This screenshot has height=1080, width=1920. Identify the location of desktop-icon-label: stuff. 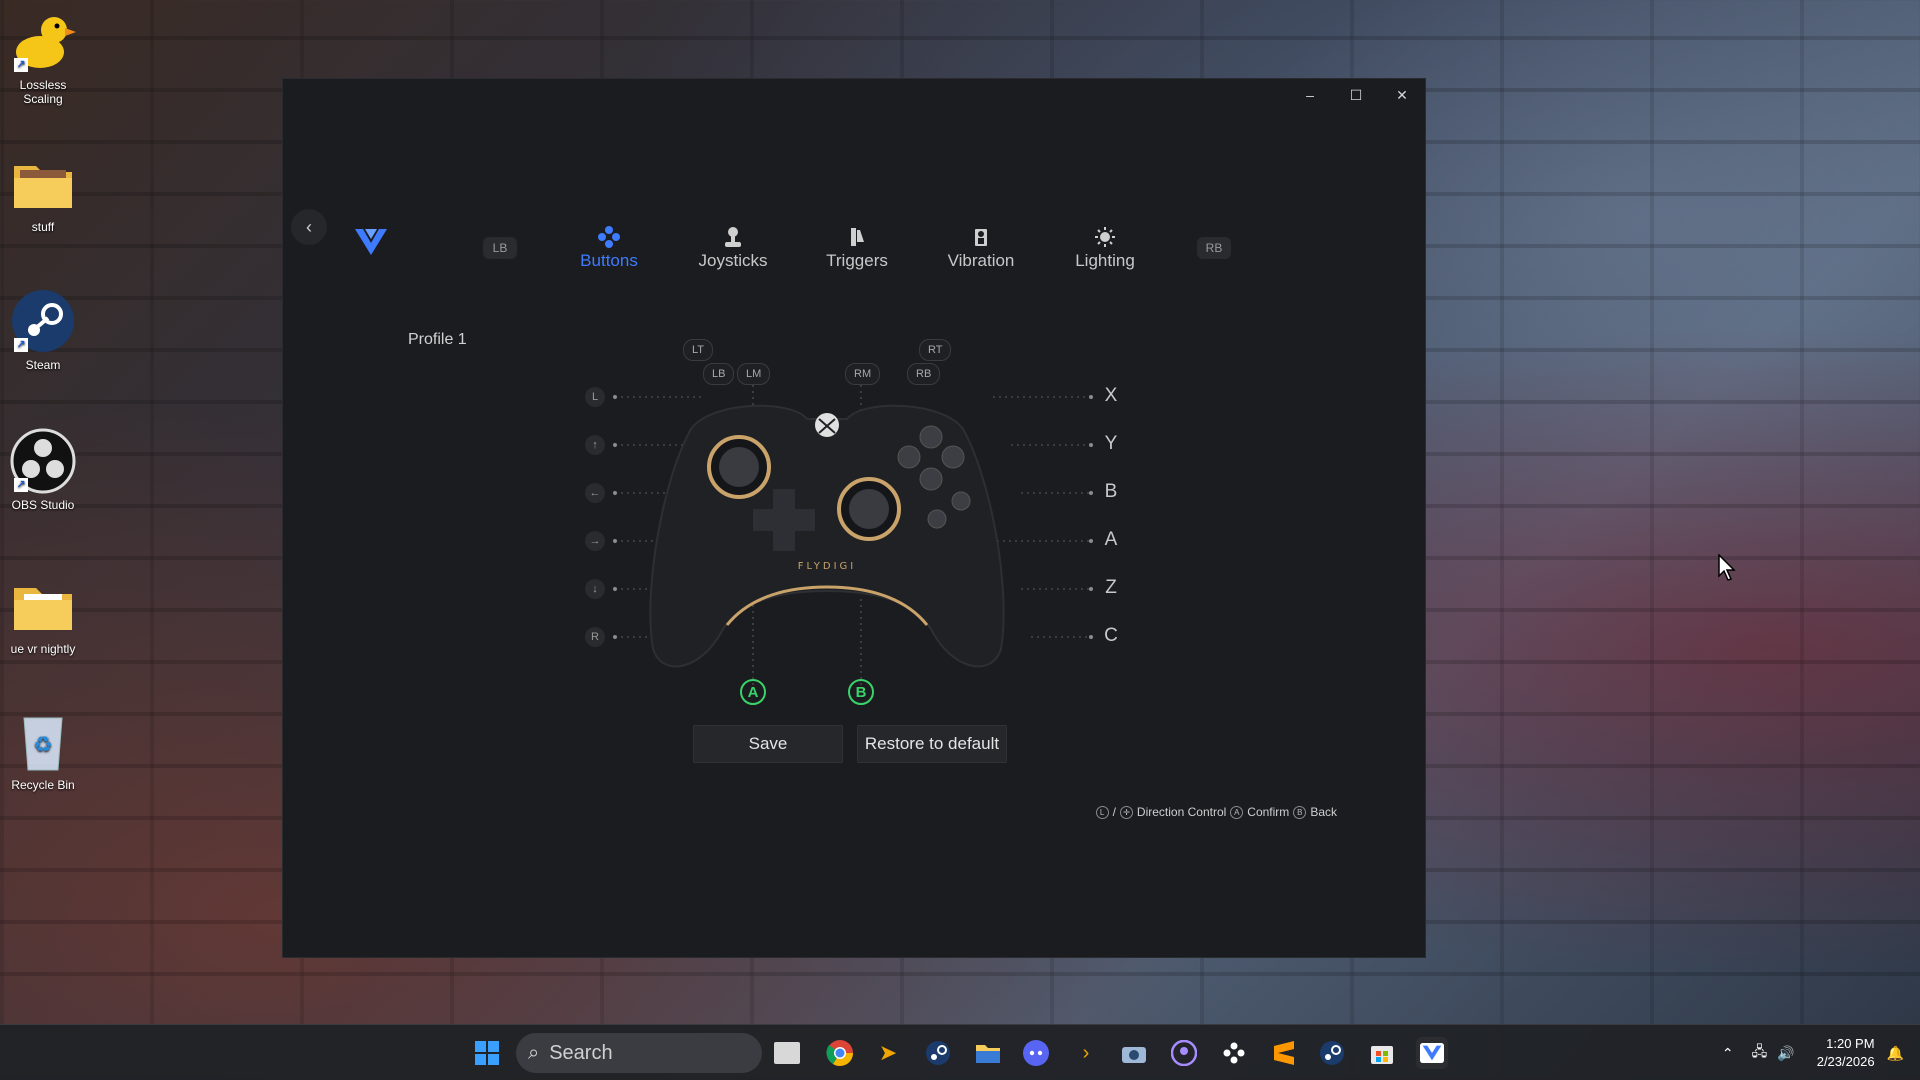
(43, 227).